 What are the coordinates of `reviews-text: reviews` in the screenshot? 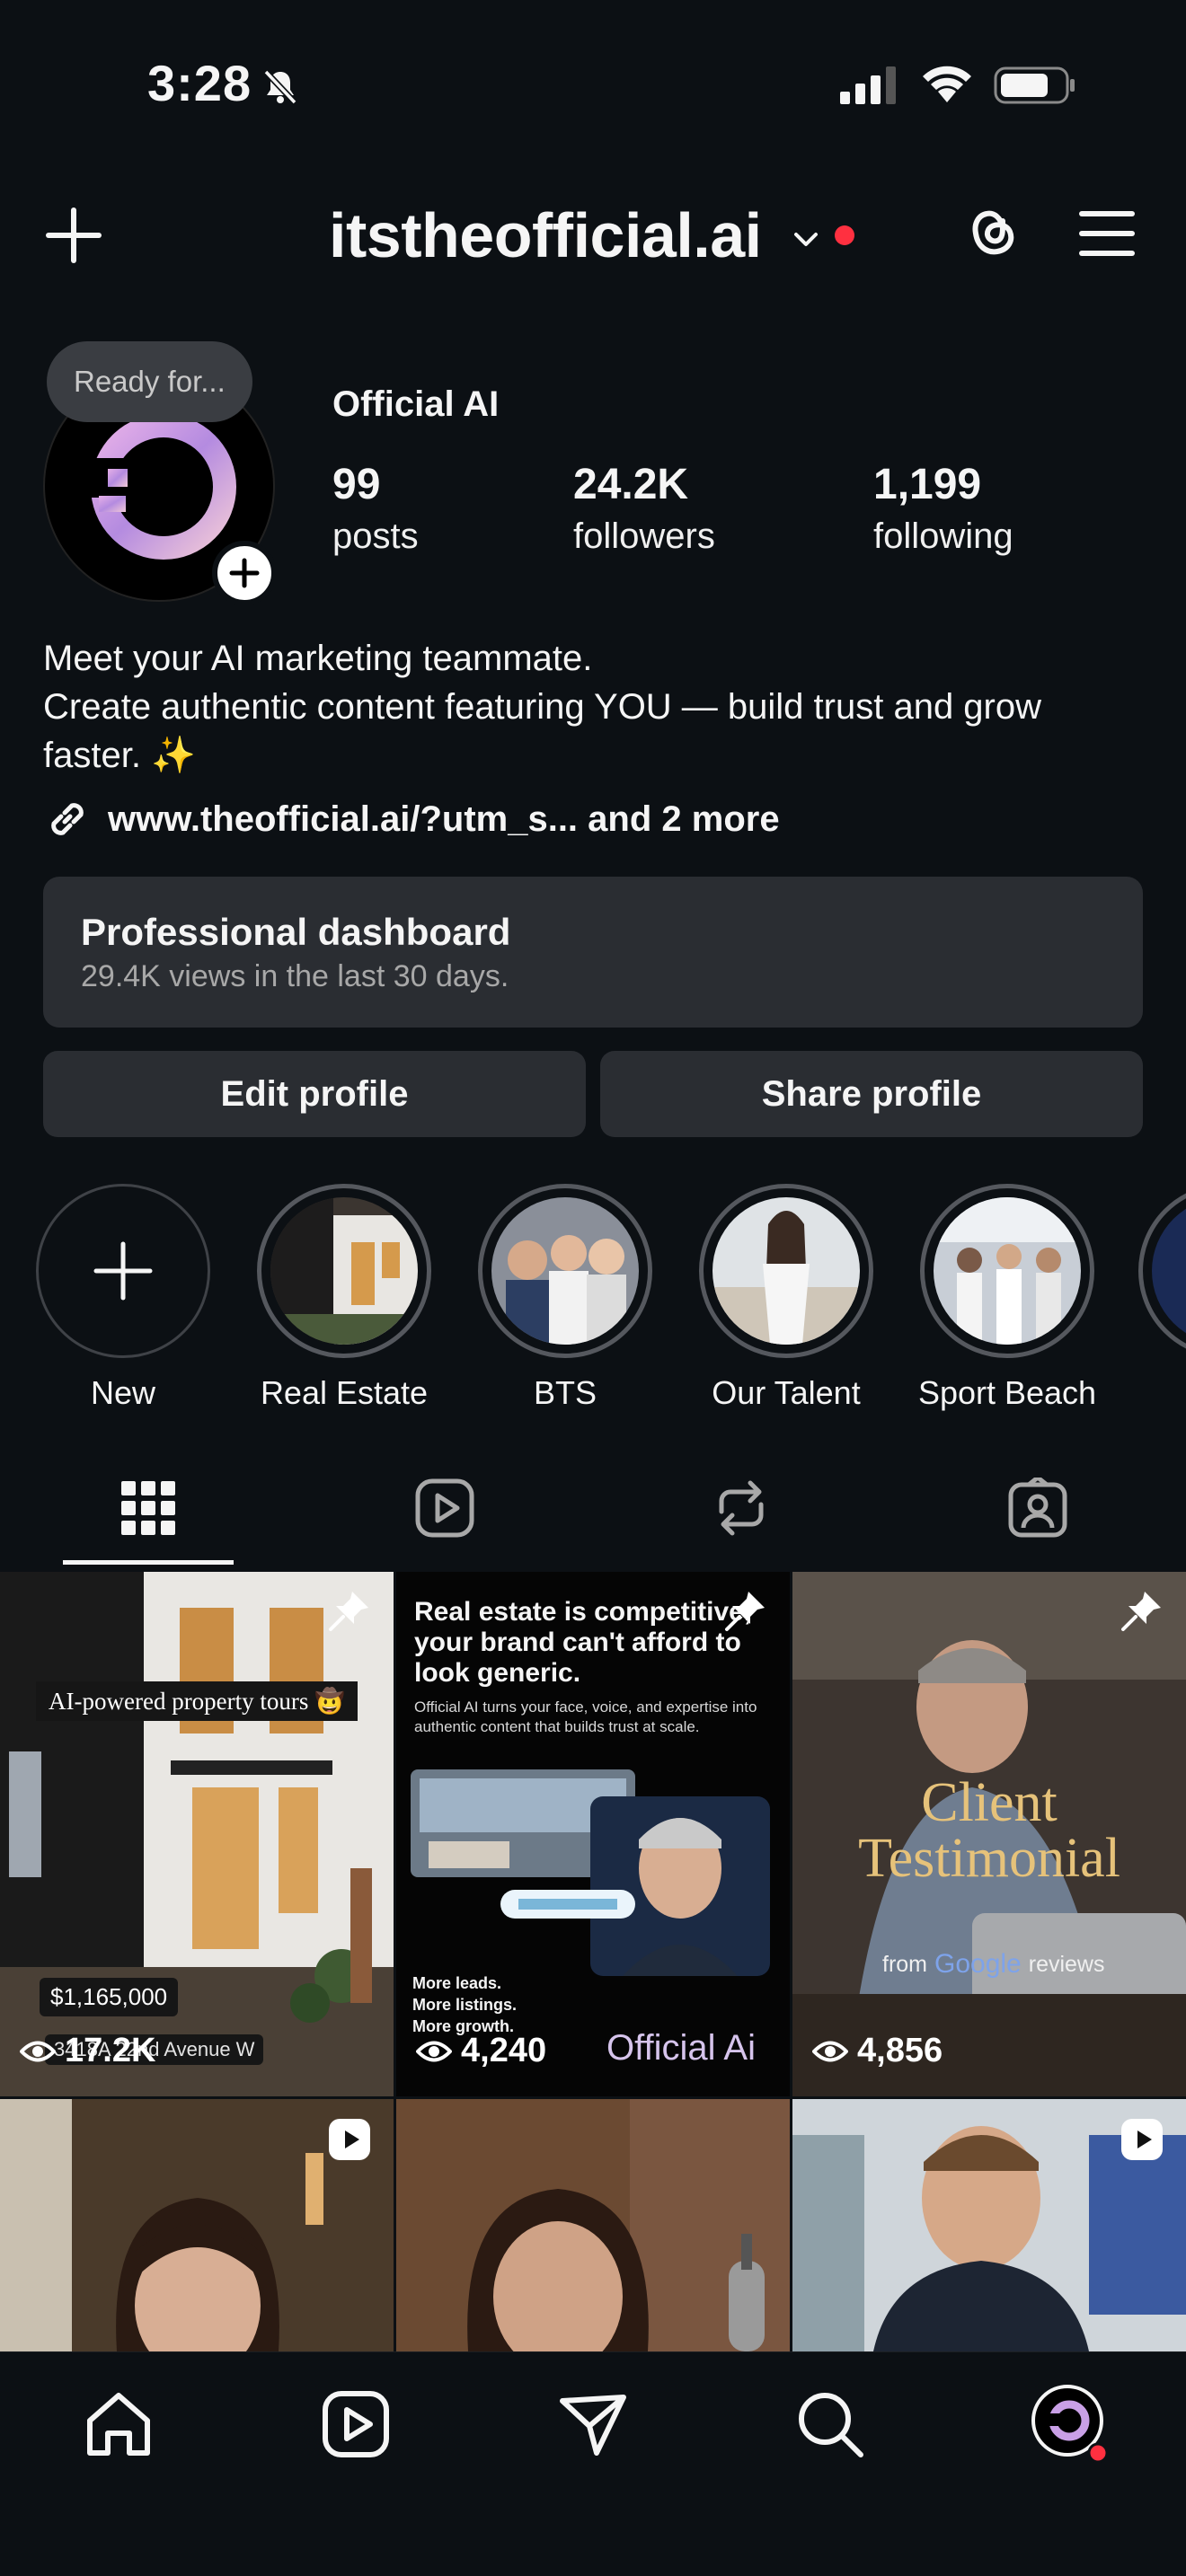 It's located at (1066, 1964).